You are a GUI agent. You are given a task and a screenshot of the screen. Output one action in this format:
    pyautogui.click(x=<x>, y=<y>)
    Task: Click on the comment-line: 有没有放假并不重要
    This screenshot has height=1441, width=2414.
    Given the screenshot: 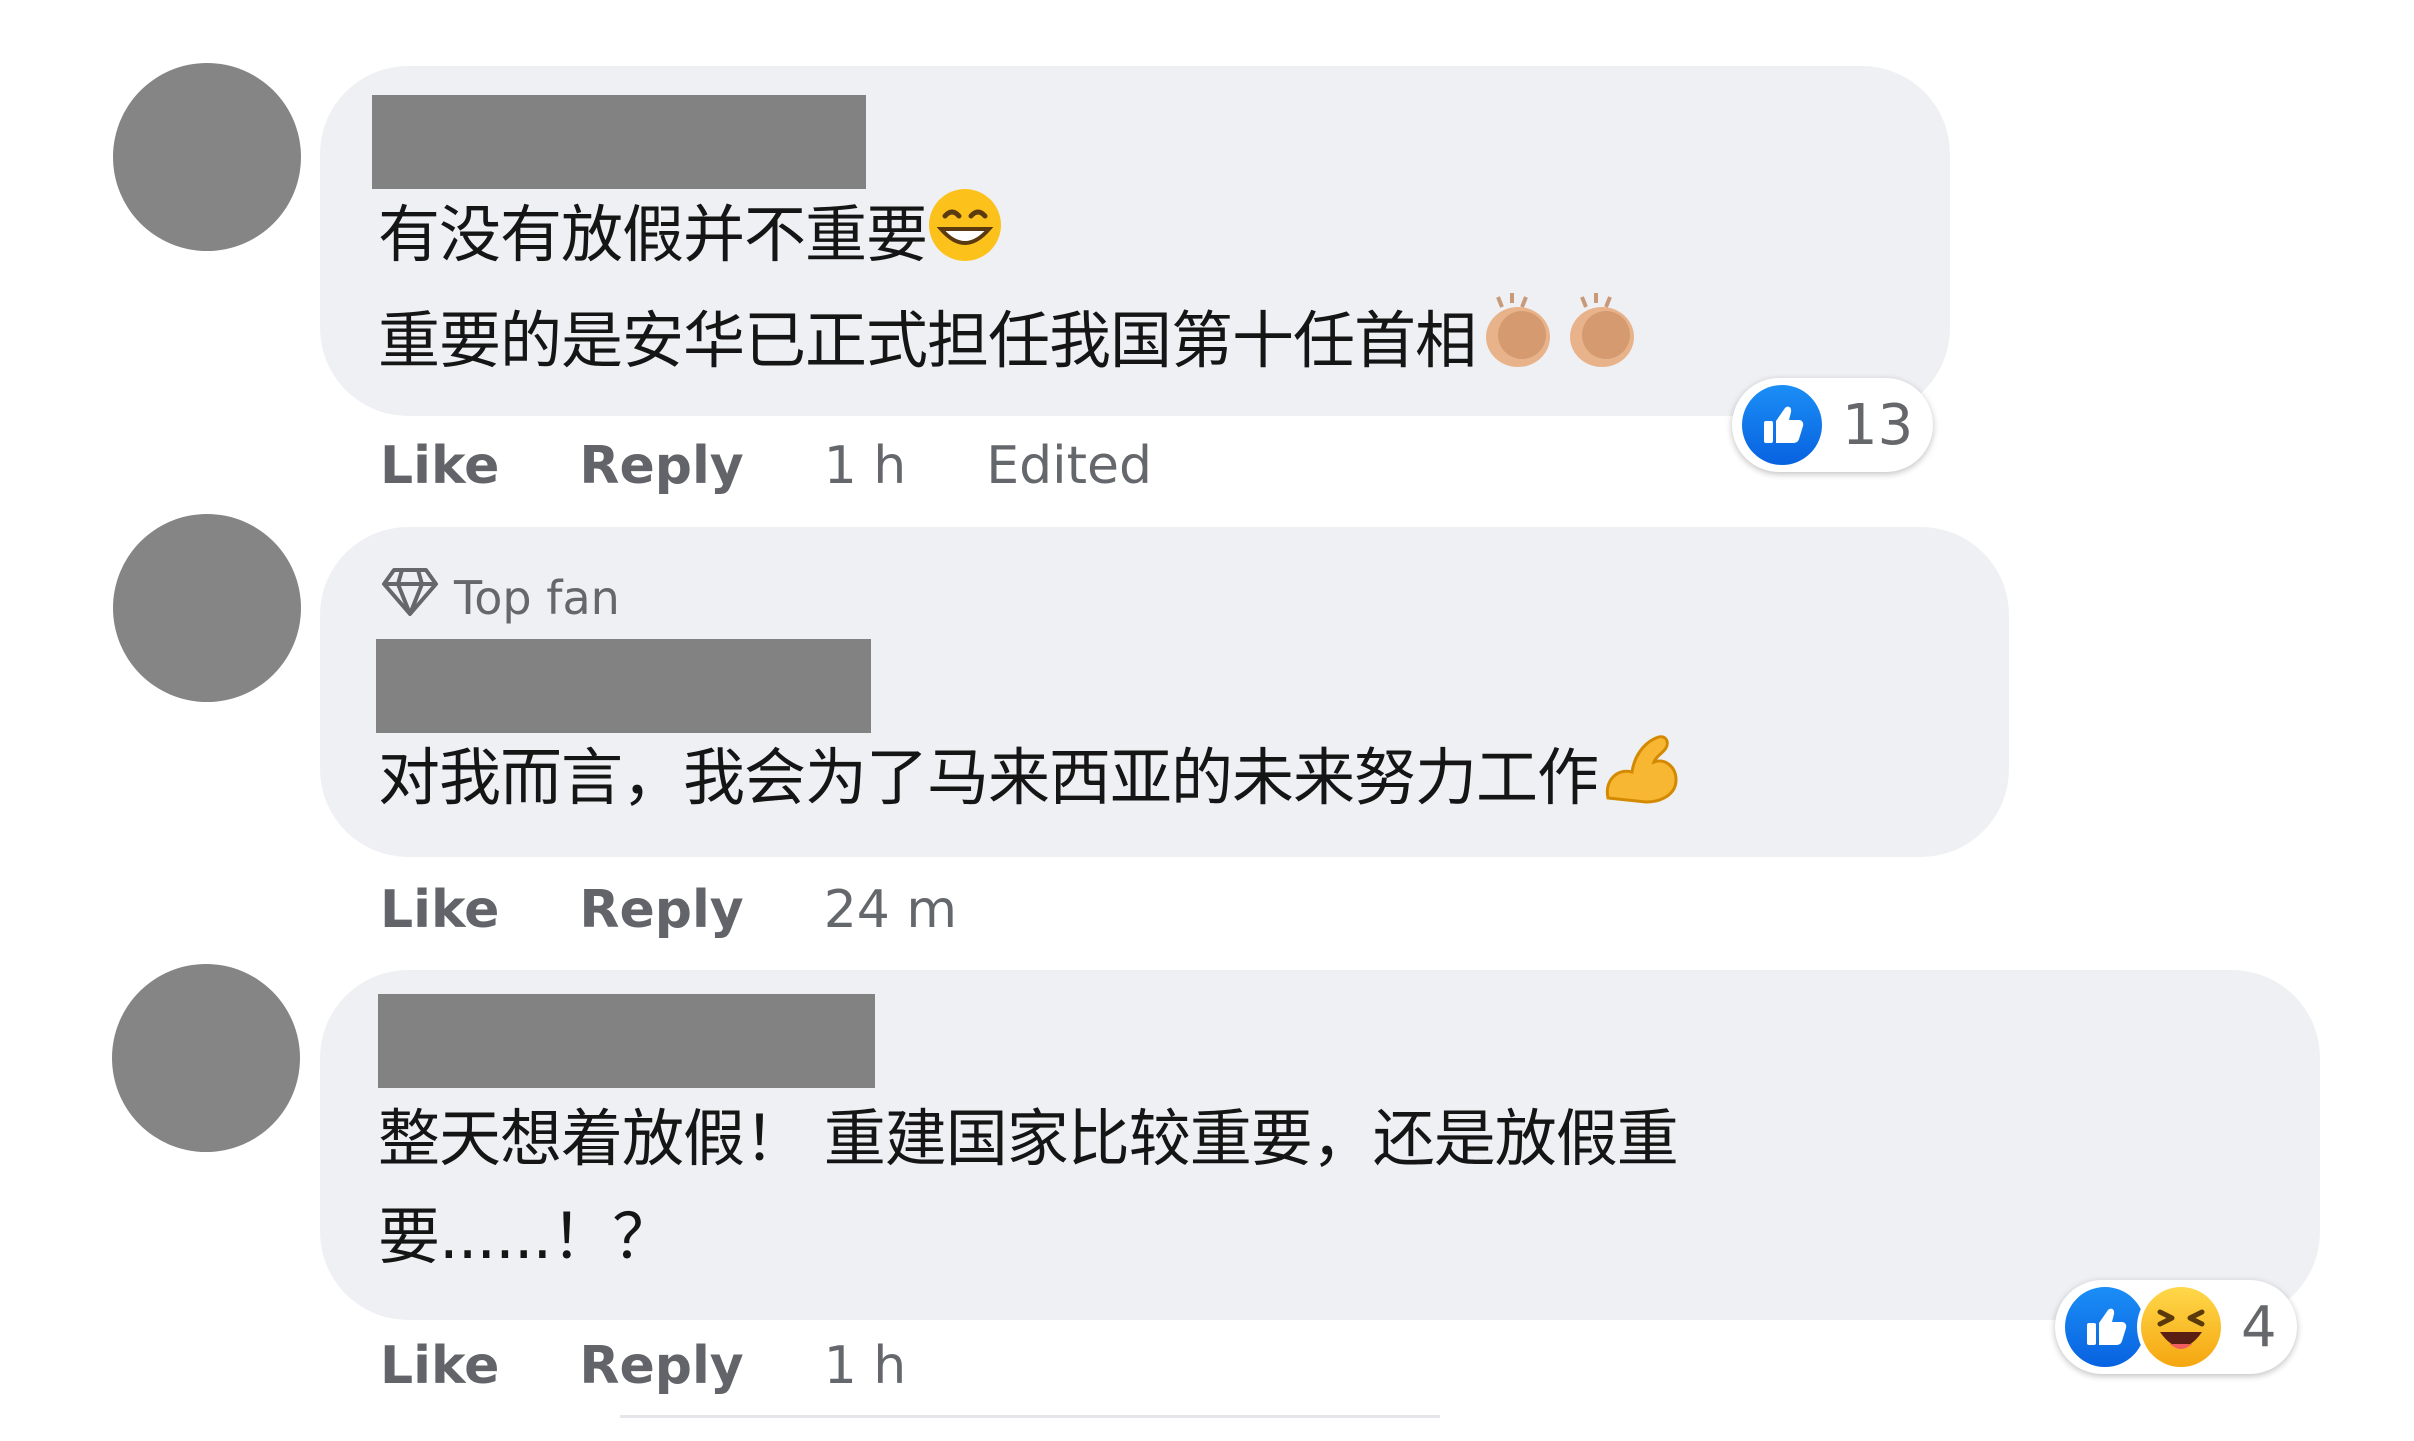 What is the action you would take?
    pyautogui.click(x=653, y=234)
    